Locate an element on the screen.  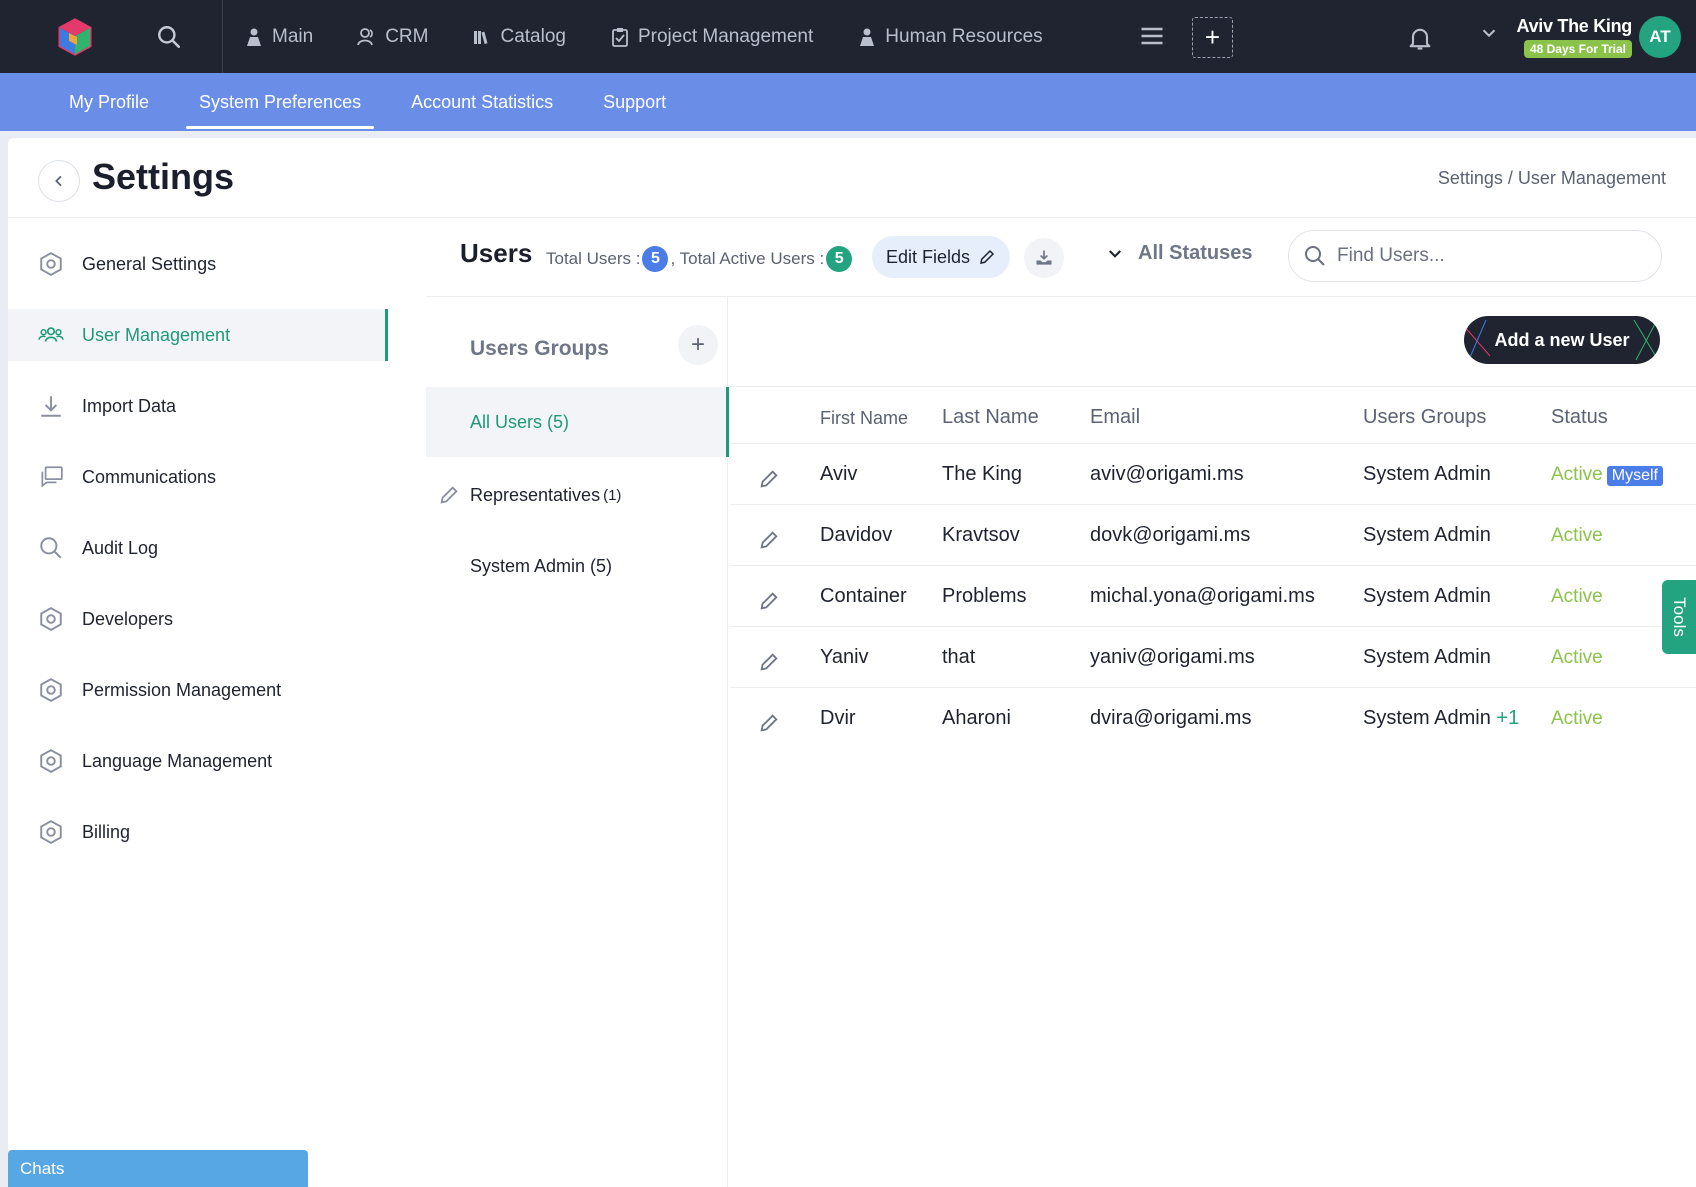
menu-permission-management: Permission Management is located at coordinates (198, 690).